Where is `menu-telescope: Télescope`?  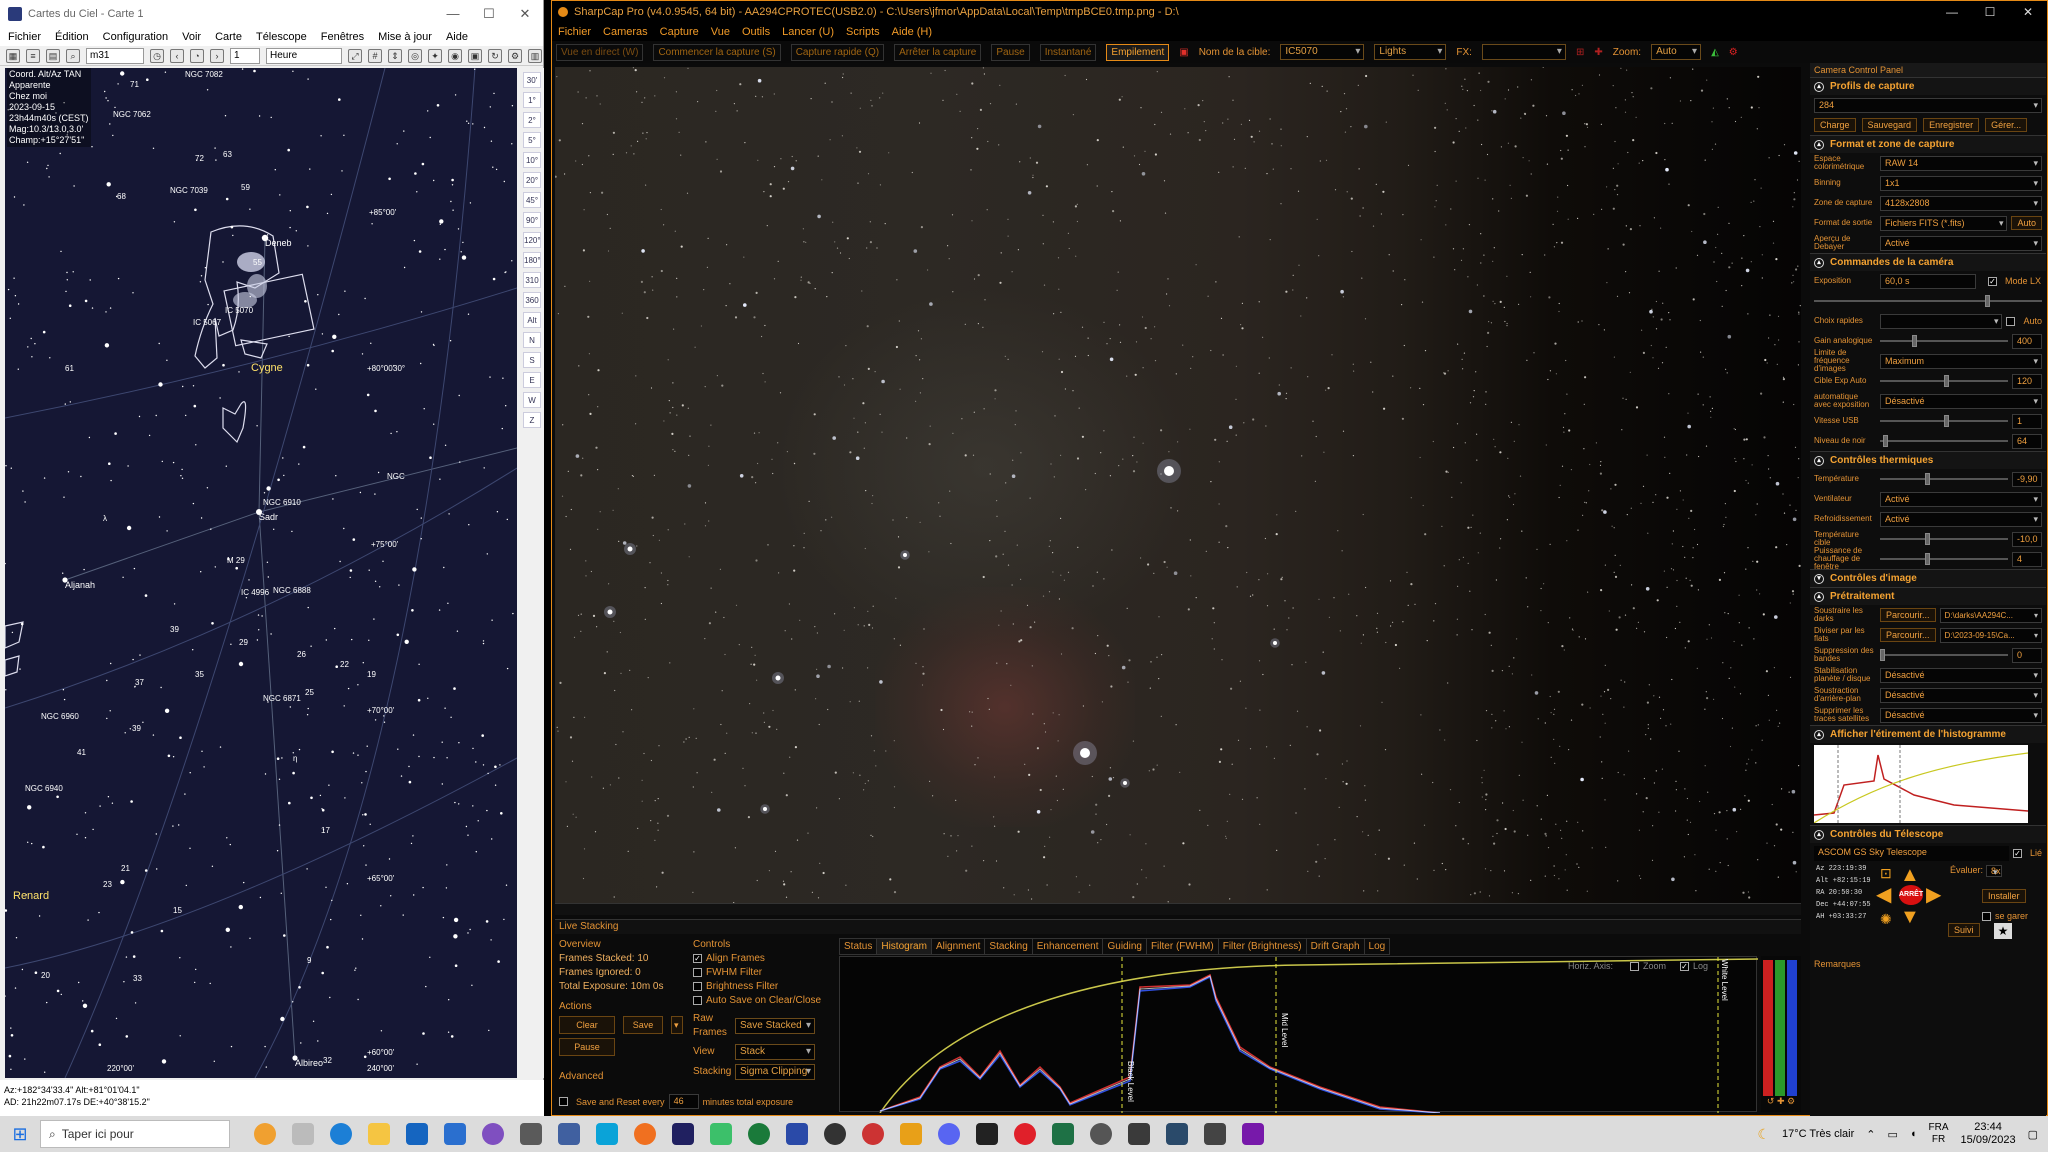 menu-telescope: Télescope is located at coordinates (281, 37).